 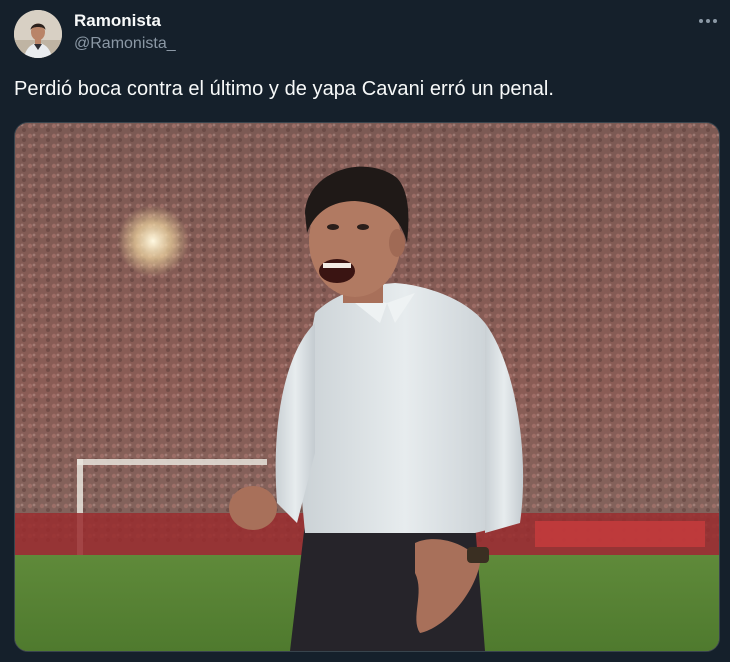 I want to click on avatar-photo, so click(x=38, y=34).